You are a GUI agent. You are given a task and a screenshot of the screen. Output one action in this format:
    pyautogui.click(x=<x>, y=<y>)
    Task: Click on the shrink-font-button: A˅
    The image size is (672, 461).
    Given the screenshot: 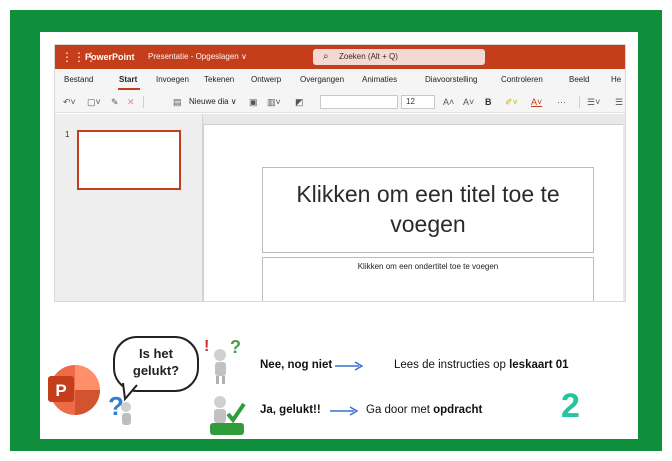 What is the action you would take?
    pyautogui.click(x=468, y=102)
    